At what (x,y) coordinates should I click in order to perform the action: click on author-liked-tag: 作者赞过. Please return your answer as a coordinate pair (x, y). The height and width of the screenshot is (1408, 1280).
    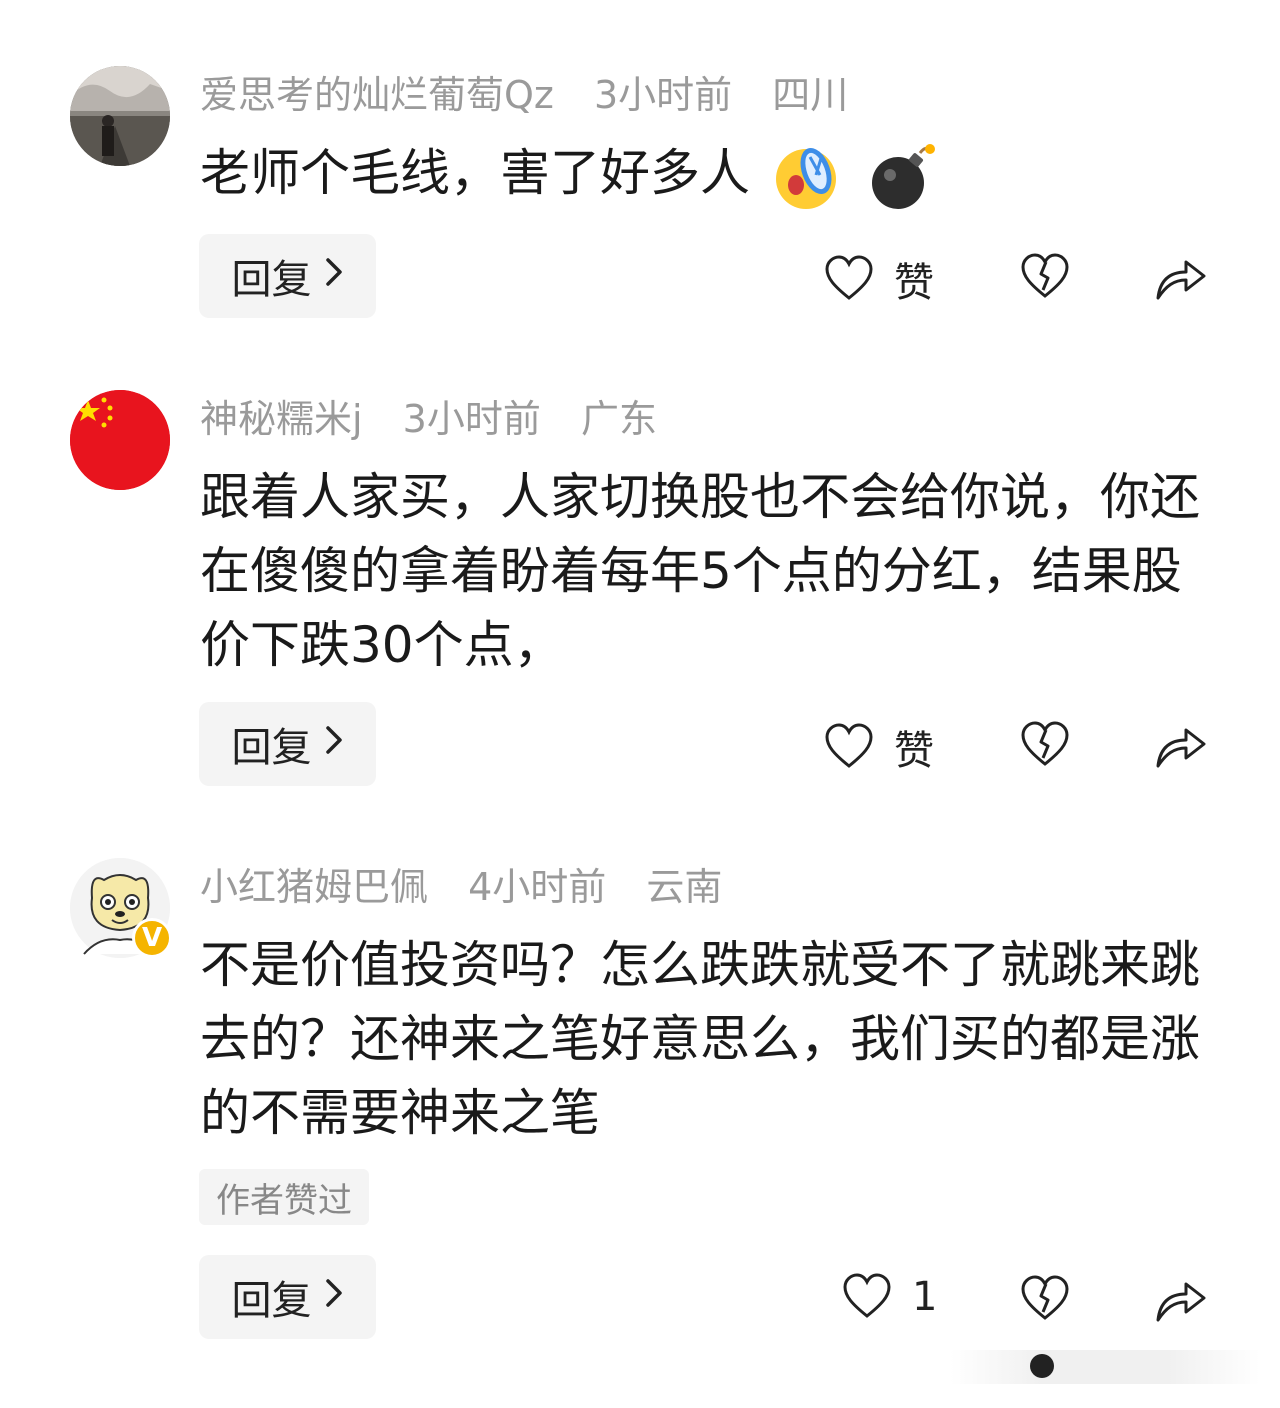
    Looking at the image, I should click on (284, 1197).